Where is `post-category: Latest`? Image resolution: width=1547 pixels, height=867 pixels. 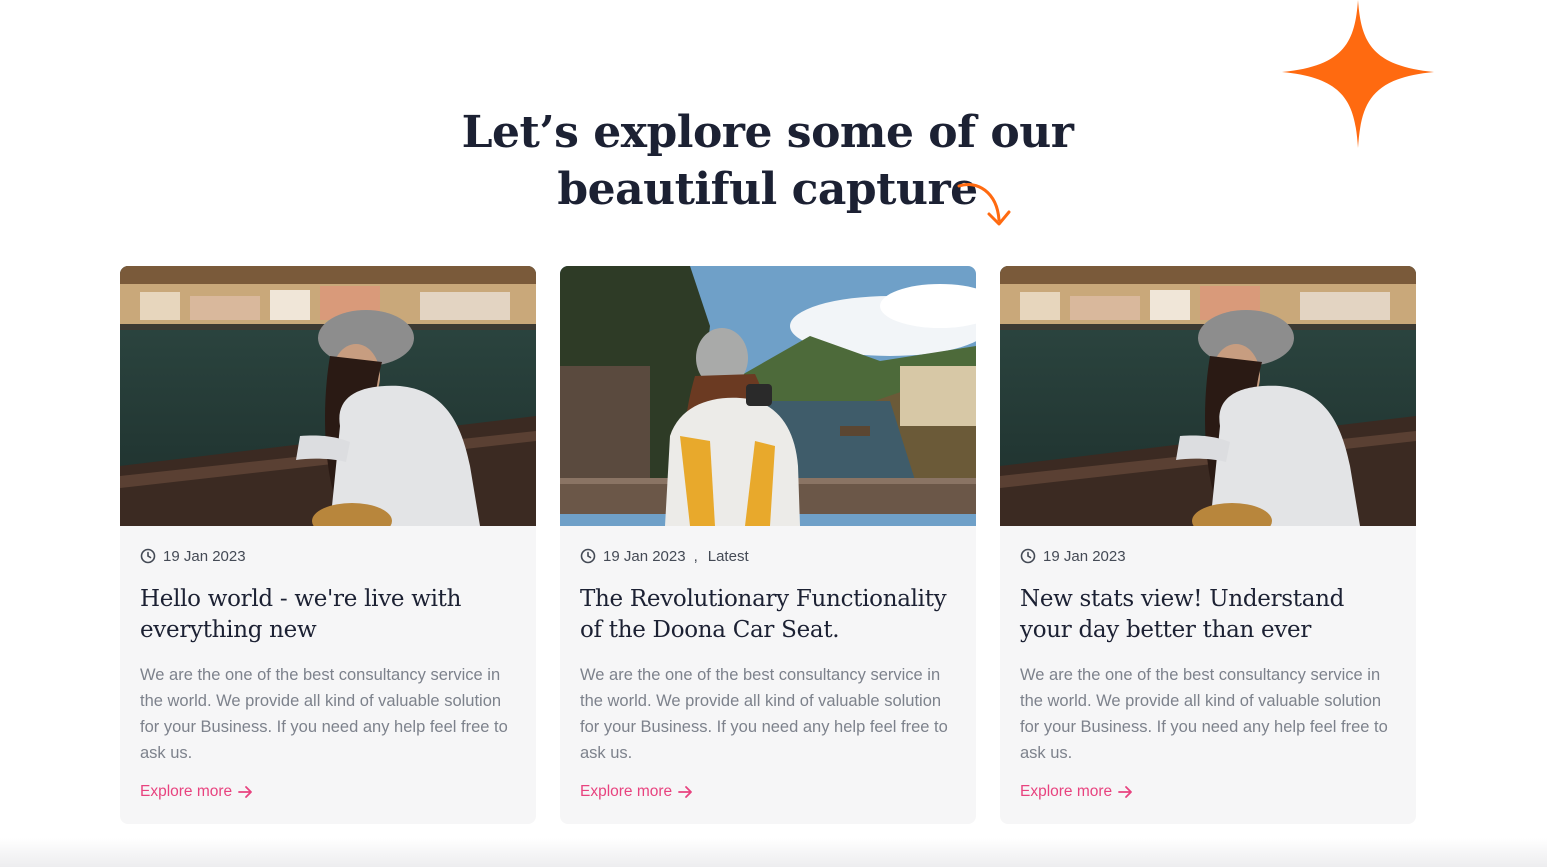
post-category: Latest is located at coordinates (728, 556).